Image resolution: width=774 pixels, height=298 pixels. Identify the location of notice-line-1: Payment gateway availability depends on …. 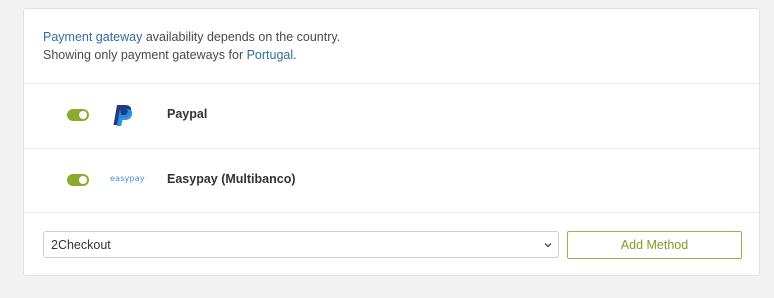
(191, 37).